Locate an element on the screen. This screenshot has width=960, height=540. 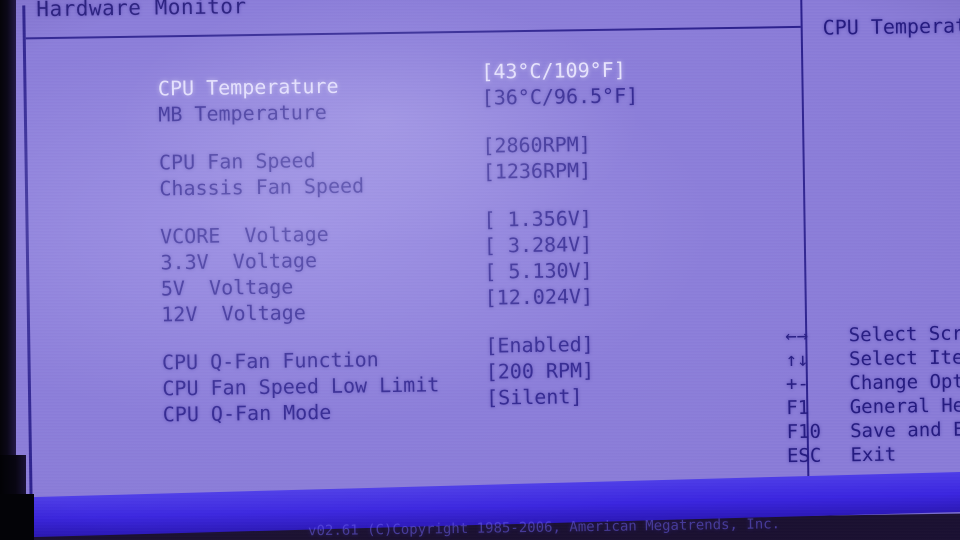
item-value-chassis-fan-speed: [1236RPM] is located at coordinates (537, 171).